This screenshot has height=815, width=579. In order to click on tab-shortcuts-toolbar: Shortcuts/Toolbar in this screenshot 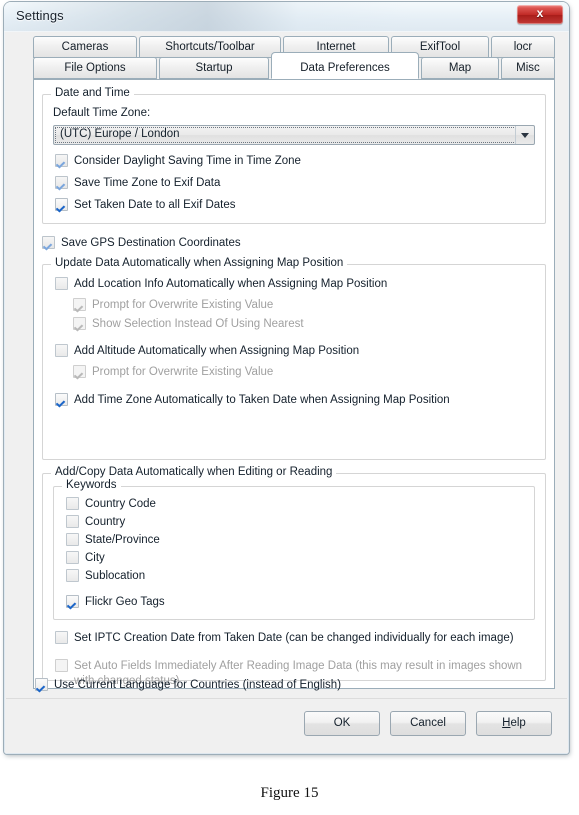, I will do `click(210, 47)`.